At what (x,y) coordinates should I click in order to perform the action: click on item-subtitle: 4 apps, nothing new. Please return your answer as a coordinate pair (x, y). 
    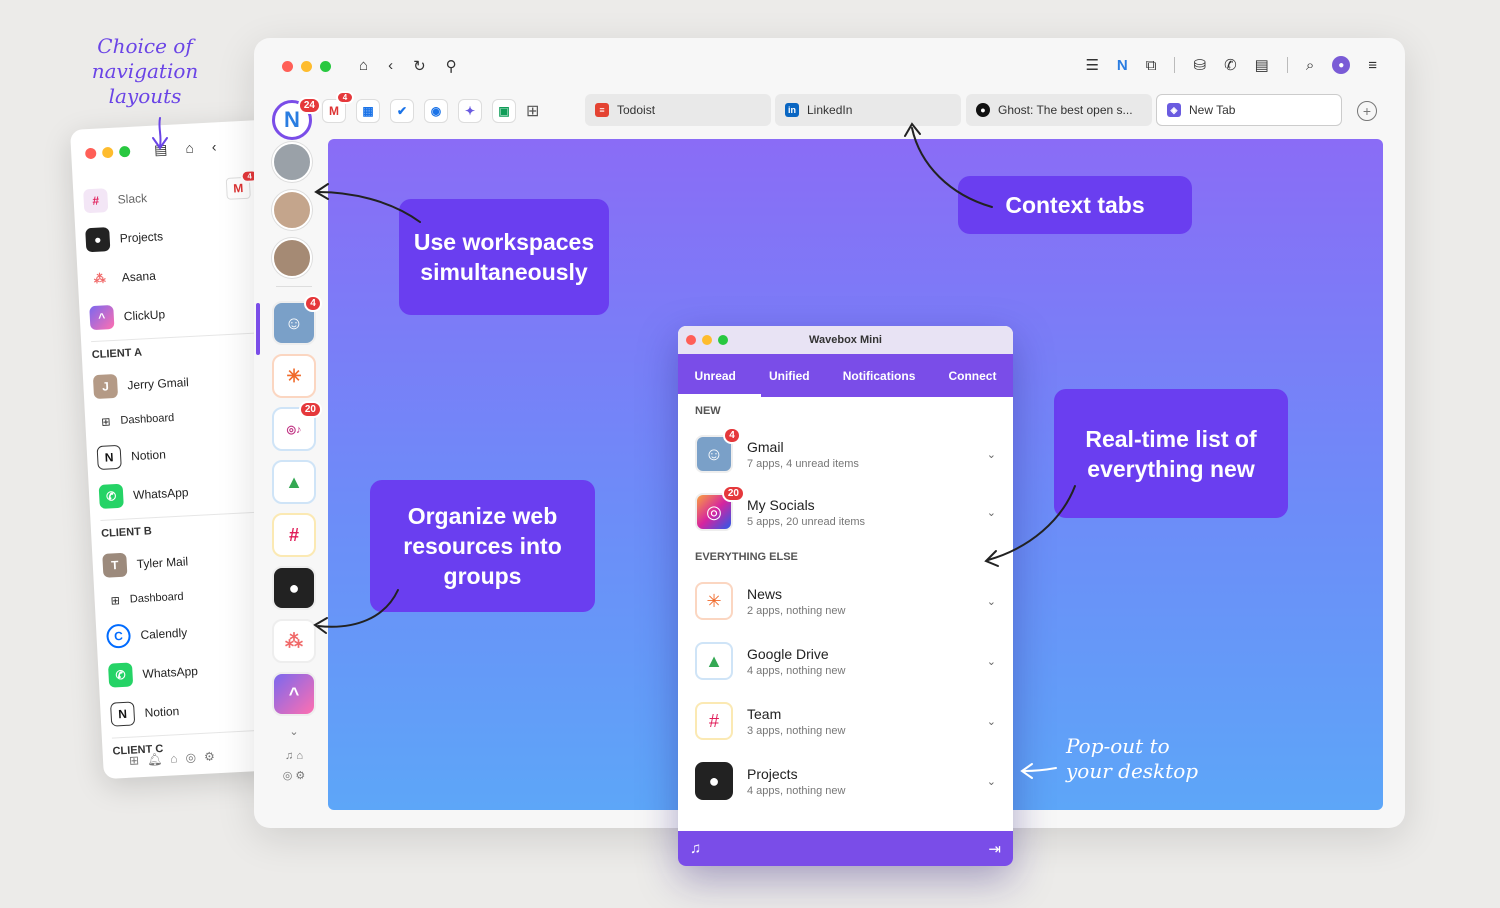
    Looking at the image, I should click on (796, 670).